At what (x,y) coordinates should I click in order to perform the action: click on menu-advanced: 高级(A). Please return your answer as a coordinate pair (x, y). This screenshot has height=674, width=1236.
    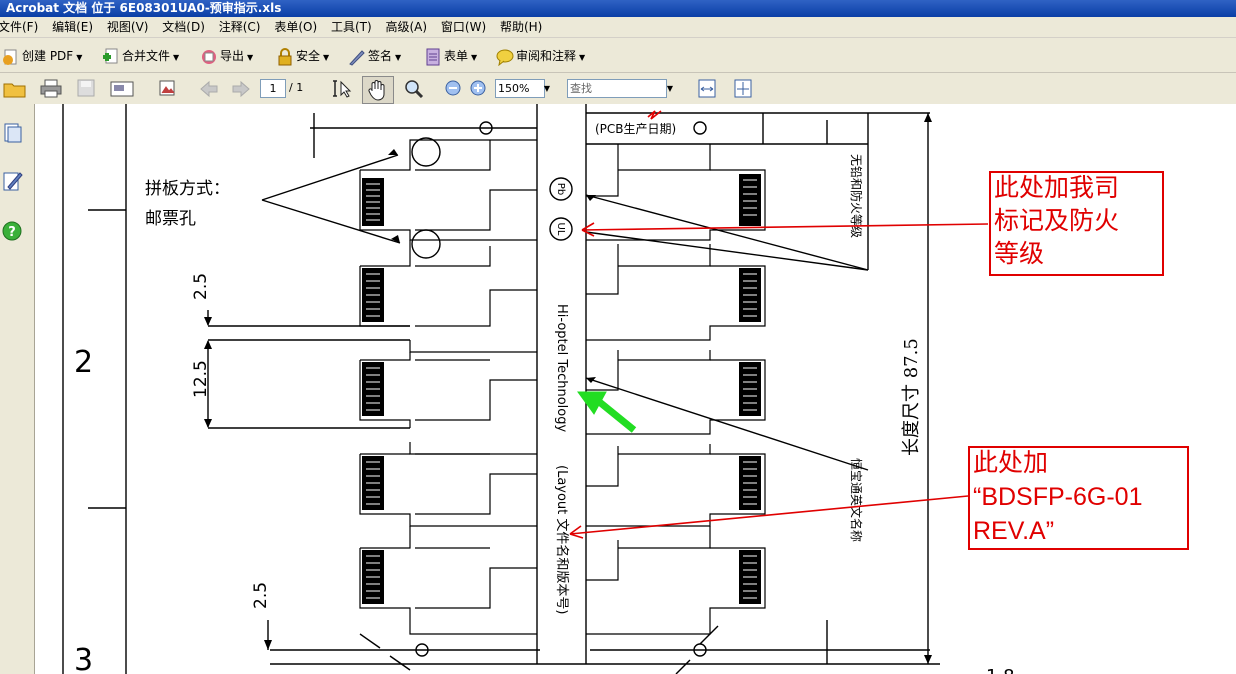
    Looking at the image, I should click on (409, 27).